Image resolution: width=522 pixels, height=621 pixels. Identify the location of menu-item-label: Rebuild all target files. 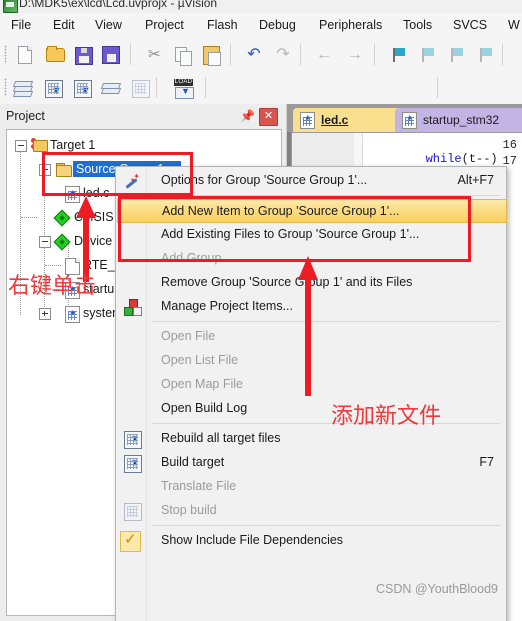
(221, 438).